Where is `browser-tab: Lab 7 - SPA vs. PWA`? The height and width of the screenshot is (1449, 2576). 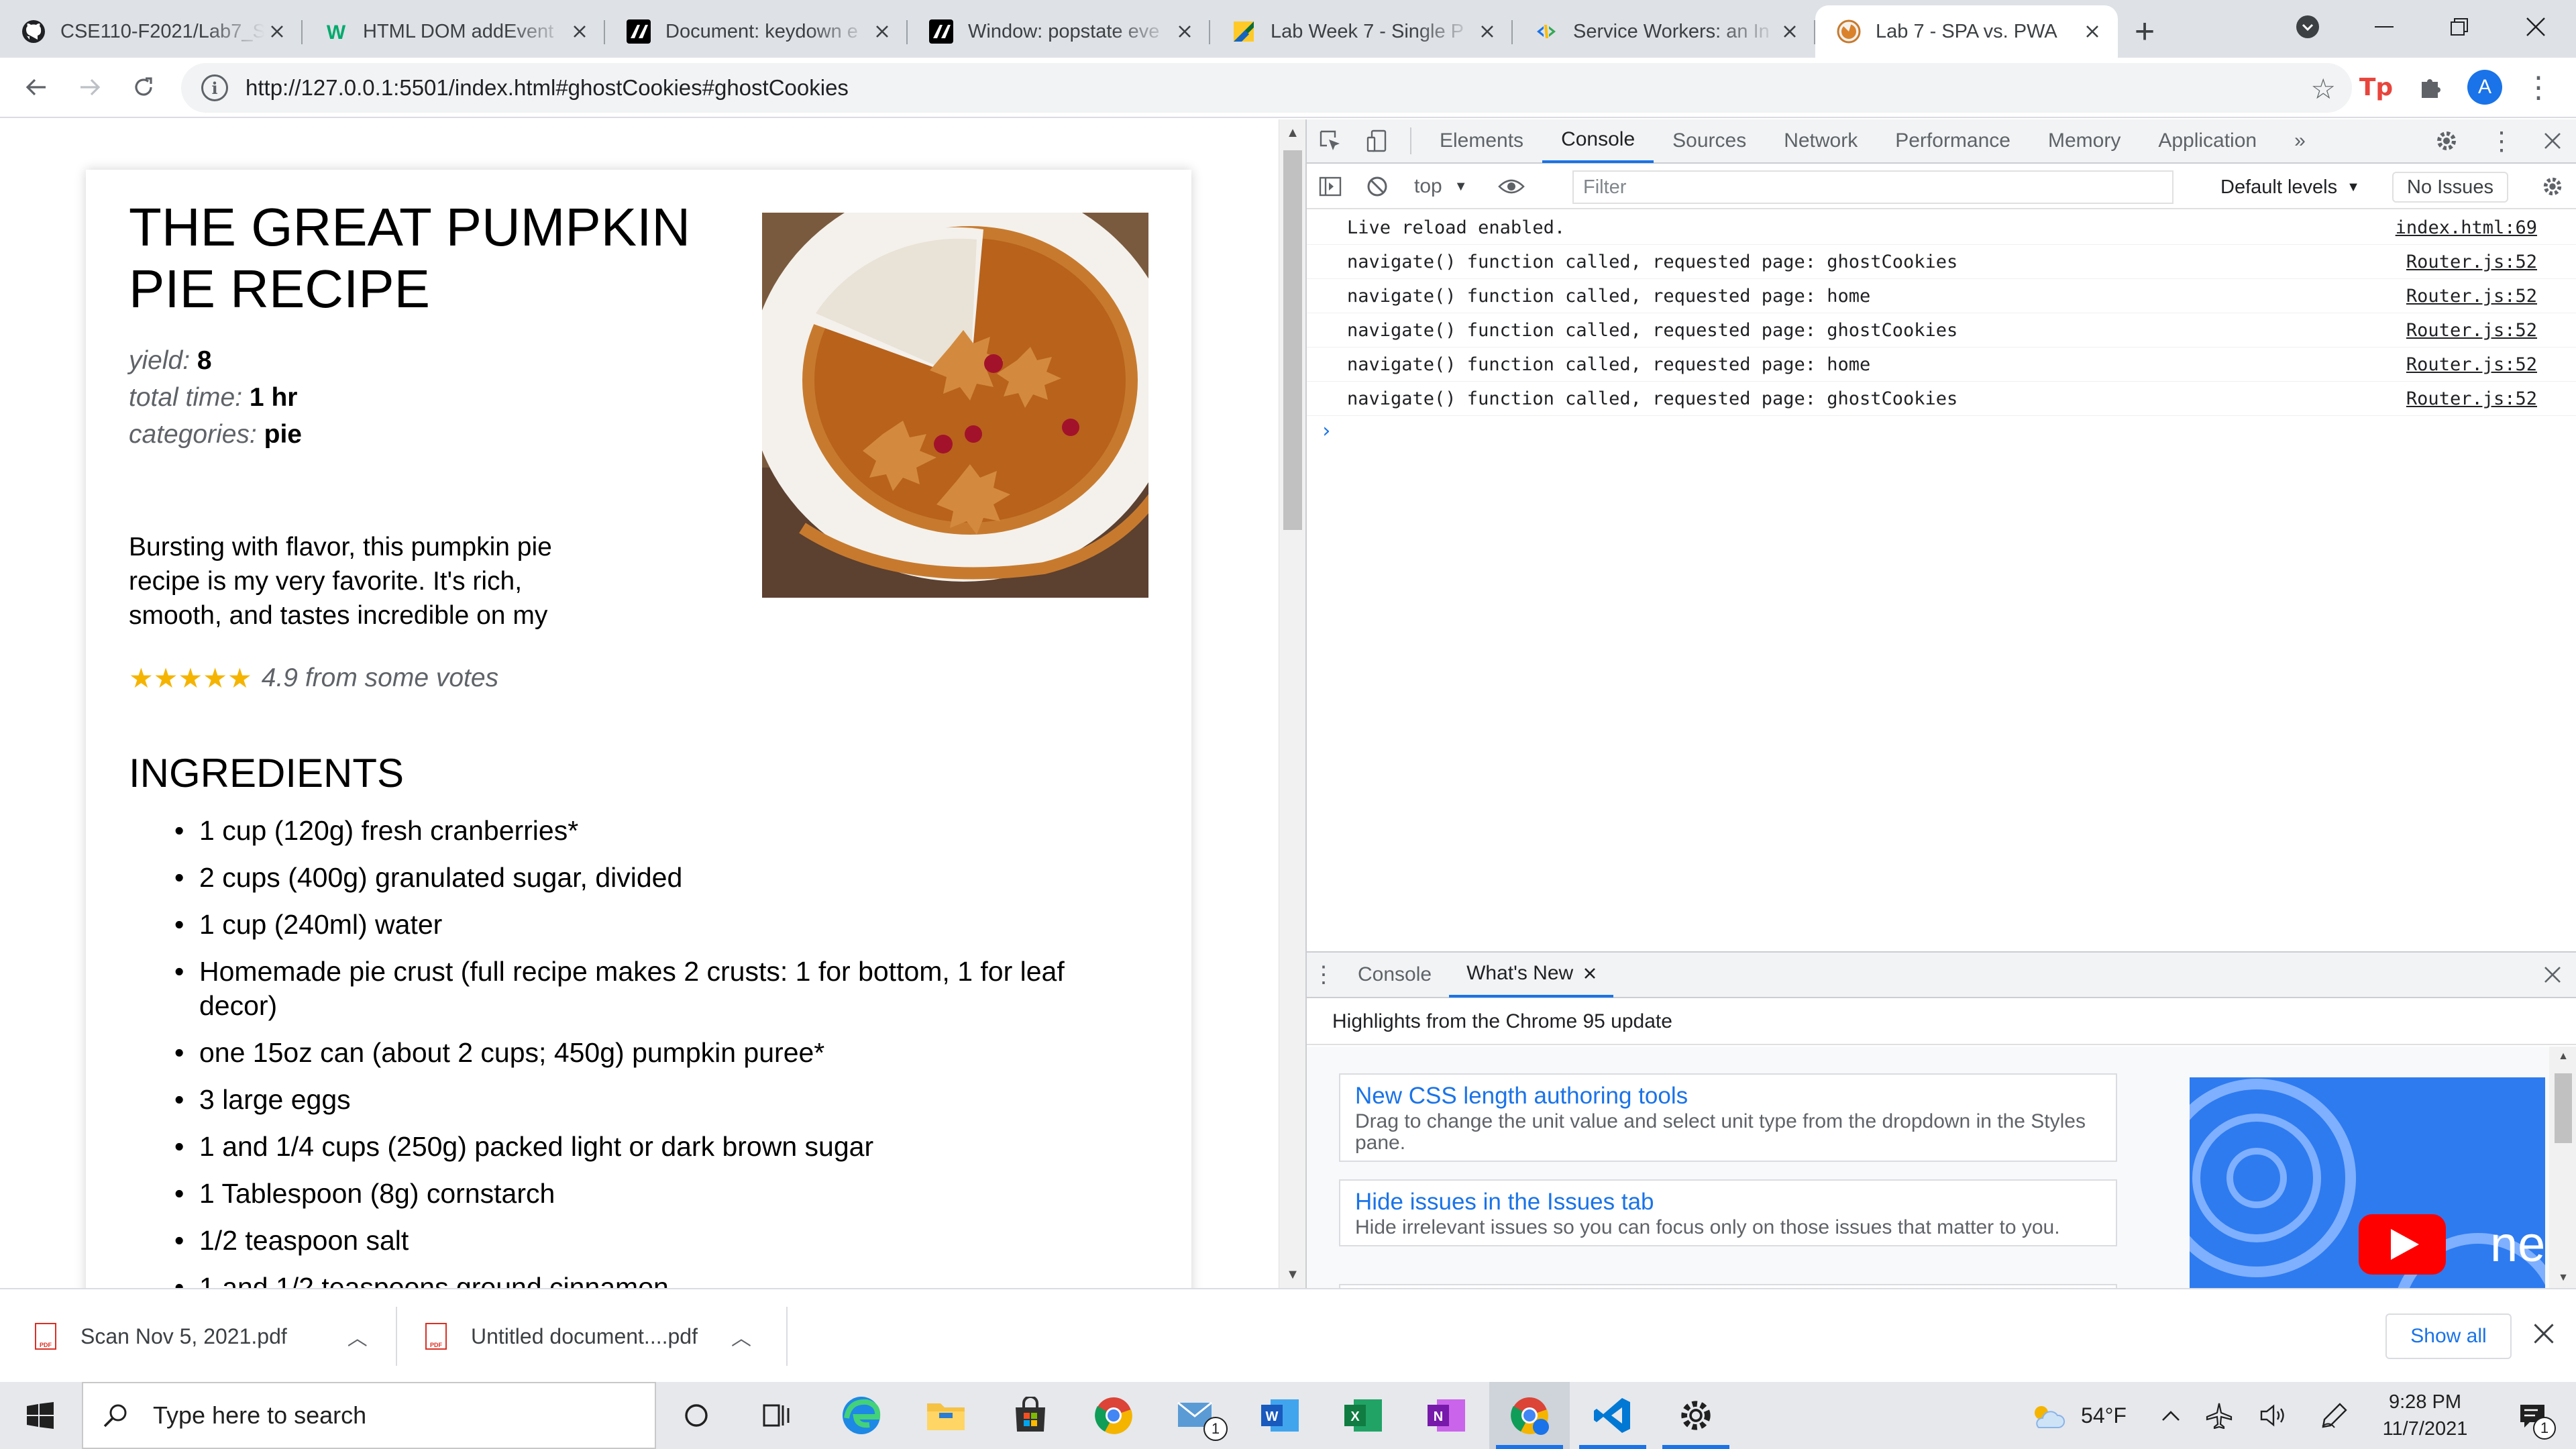 browser-tab: Lab 7 - SPA vs. PWA is located at coordinates (1966, 31).